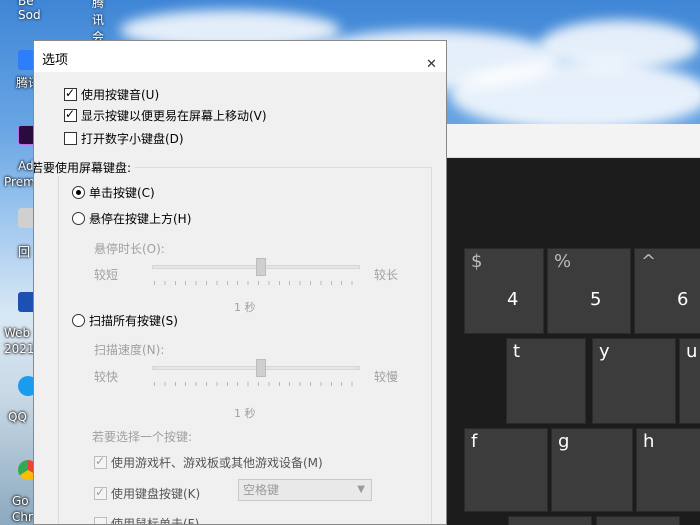 The height and width of the screenshot is (525, 700). Describe the element at coordinates (85, 167) in the screenshot. I see `group-label: 若要使用屏幕键盘:` at that location.